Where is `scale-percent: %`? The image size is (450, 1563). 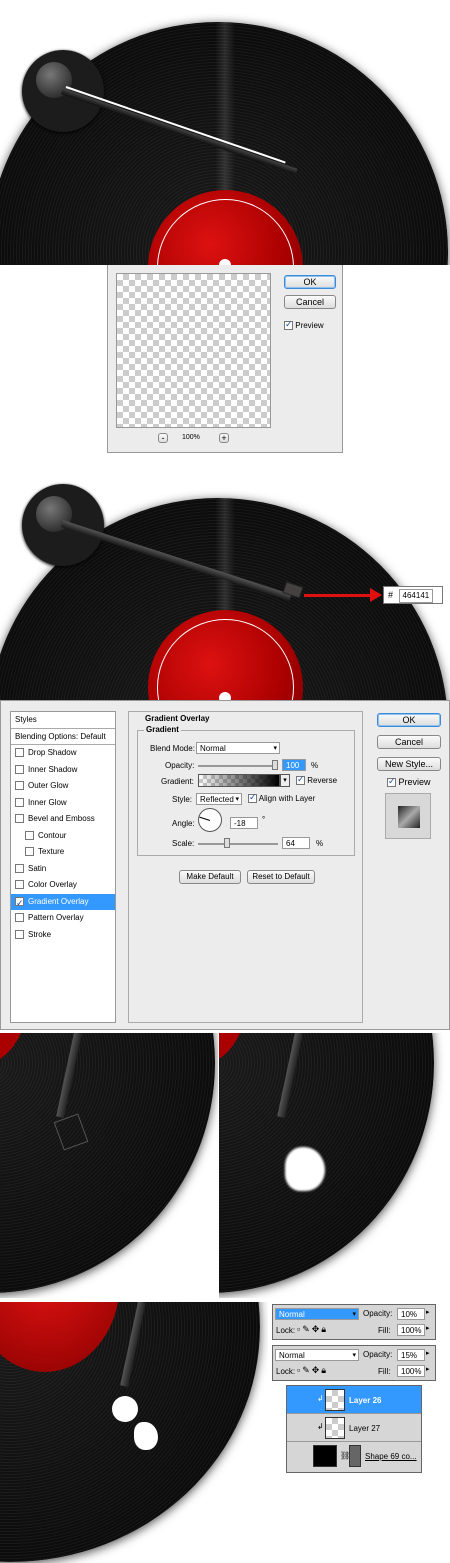 scale-percent: % is located at coordinates (320, 843).